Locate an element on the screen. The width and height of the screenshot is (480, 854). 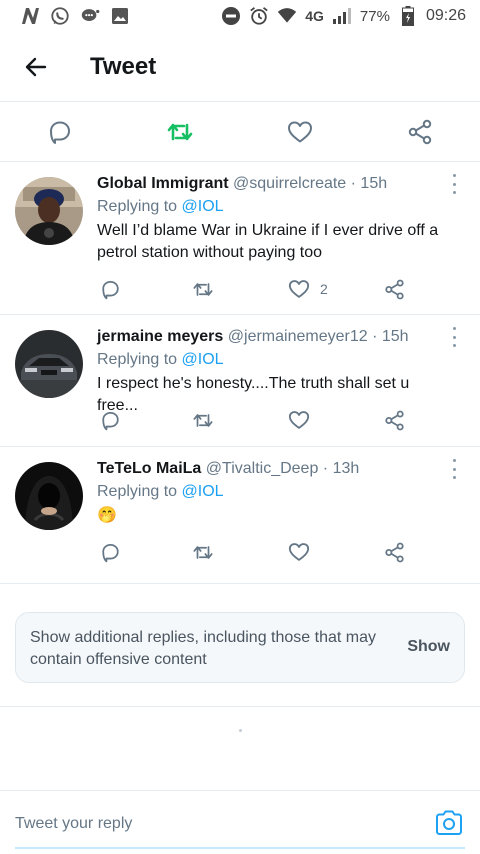
reply-header: TeTeLo MaiLa @Tivaltic_Deep · 13h is located at coordinates (273, 469).